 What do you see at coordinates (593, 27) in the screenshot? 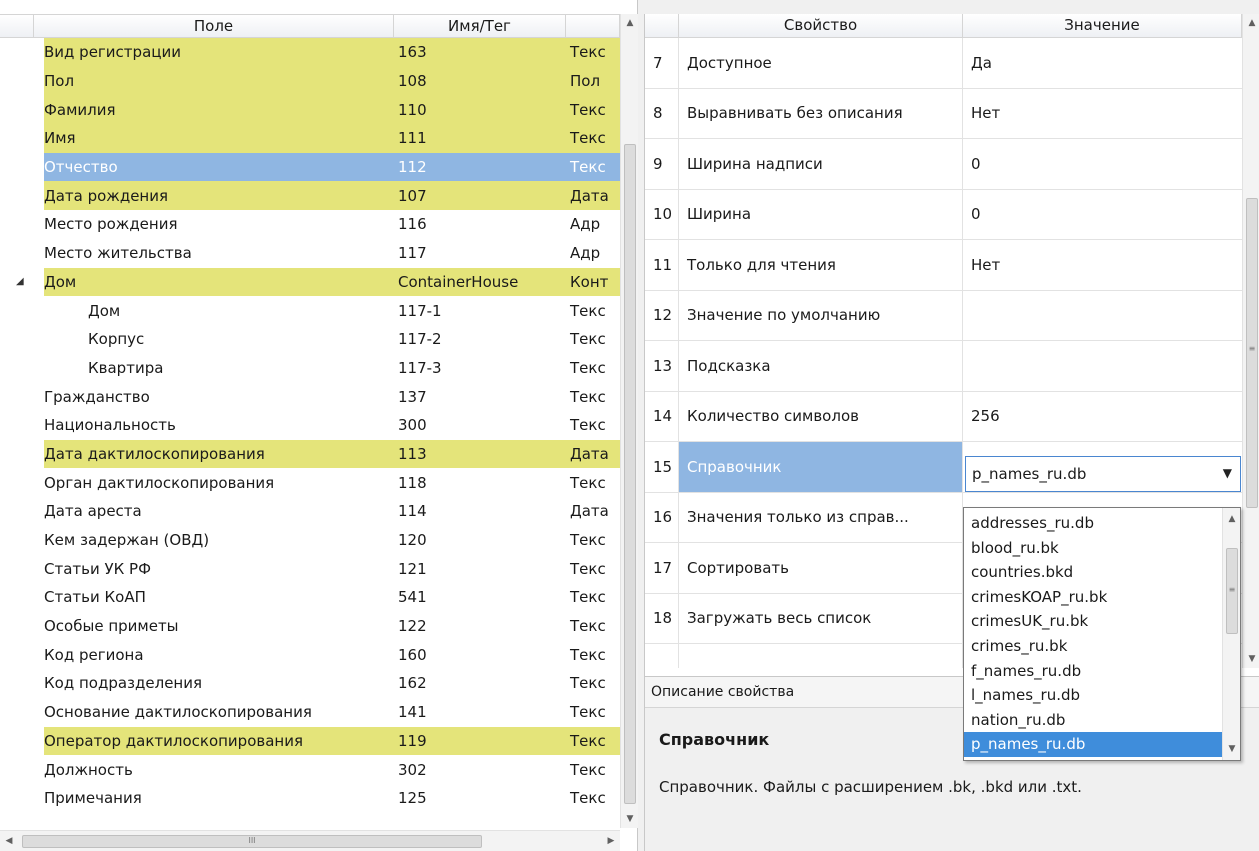
I see `column-header-type` at bounding box center [593, 27].